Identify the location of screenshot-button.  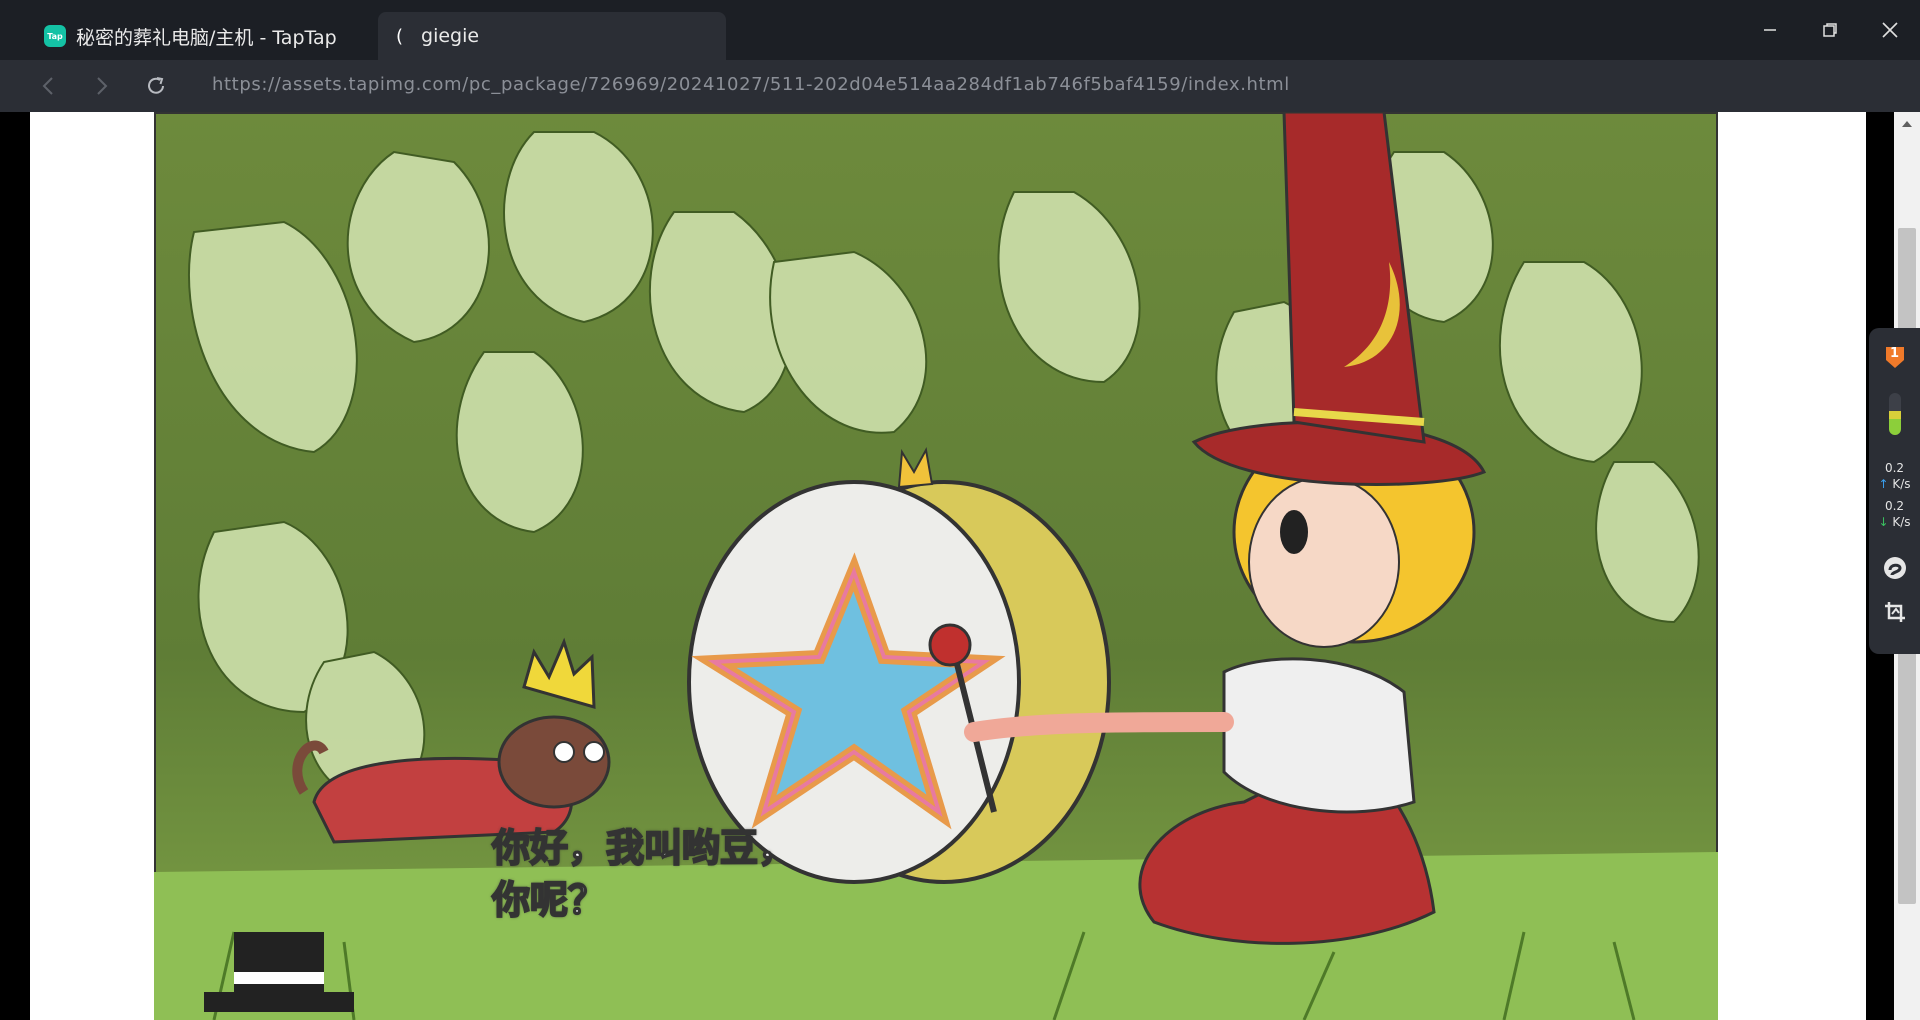
(1894, 612).